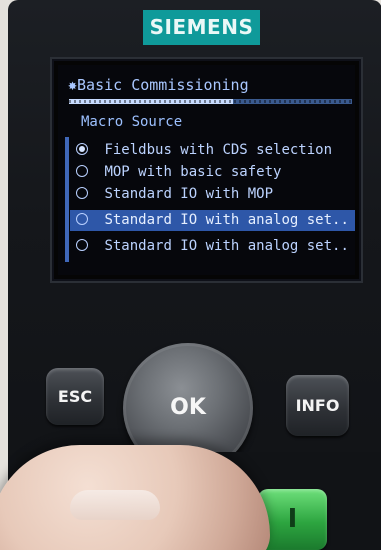 This screenshot has width=381, height=550. Describe the element at coordinates (189, 194) in the screenshot. I see `macro-option-label: Standard IO with MOP` at that location.